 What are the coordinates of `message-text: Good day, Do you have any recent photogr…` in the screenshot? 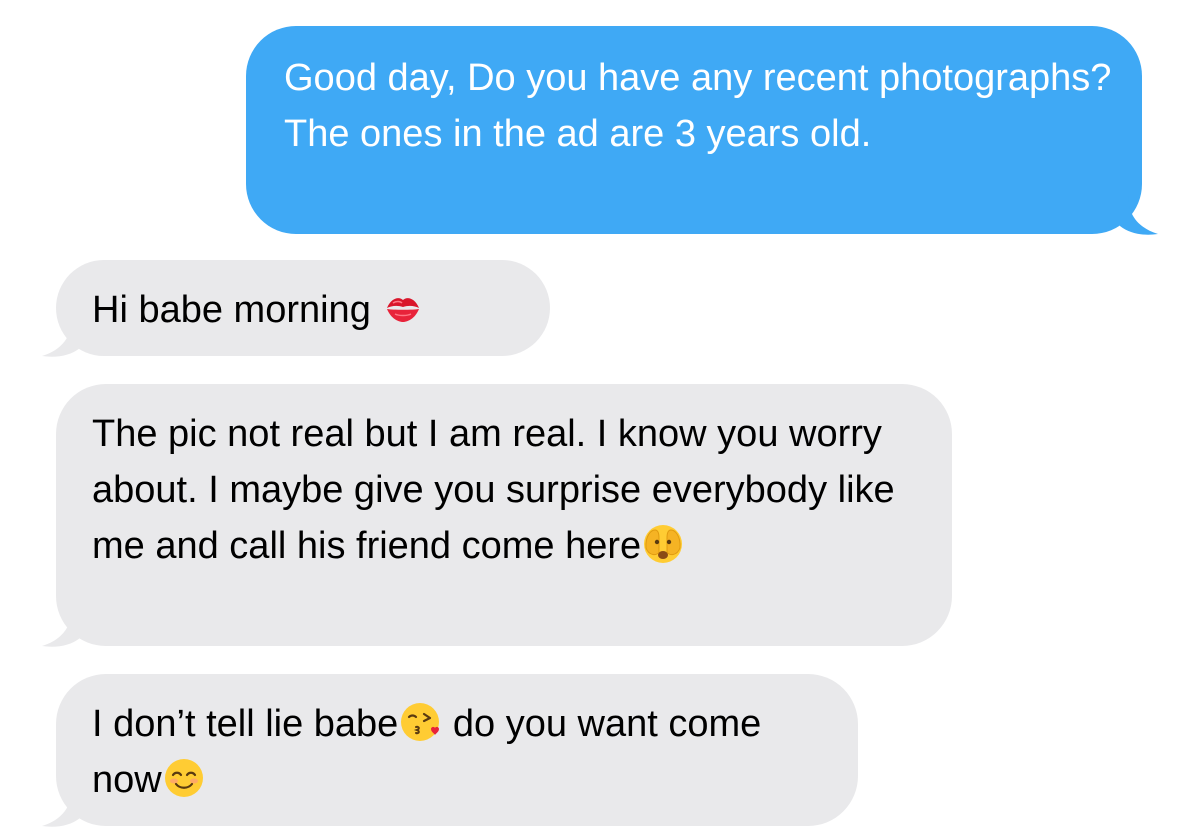 It's located at (698, 106).